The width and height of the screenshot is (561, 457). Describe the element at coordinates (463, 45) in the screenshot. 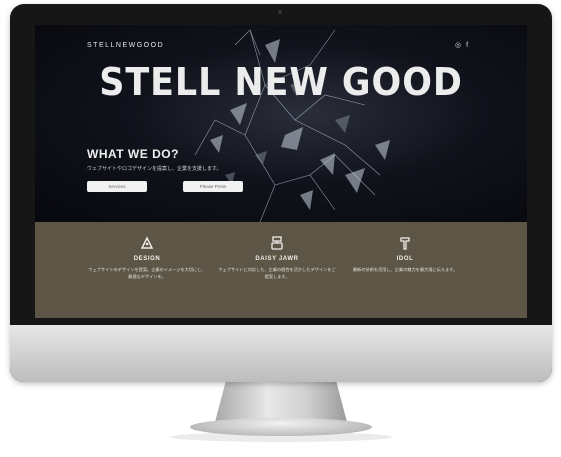

I see `social-links: ◎ f` at that location.